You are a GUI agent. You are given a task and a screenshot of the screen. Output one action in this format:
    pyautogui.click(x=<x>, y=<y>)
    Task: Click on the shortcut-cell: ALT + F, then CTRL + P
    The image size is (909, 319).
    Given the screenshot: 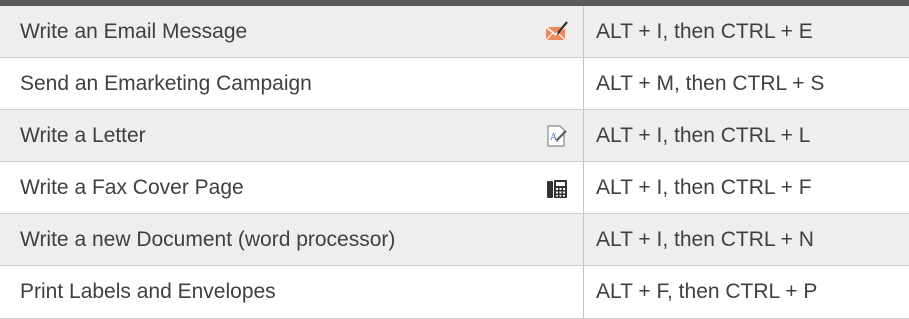 What is the action you would take?
    pyautogui.click(x=746, y=292)
    